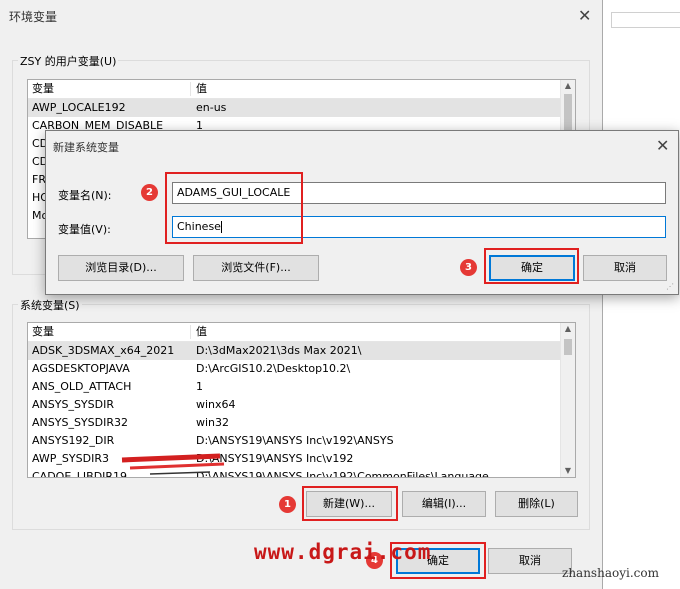 The height and width of the screenshot is (589, 680). I want to click on system-list-scrollbar: ▲ ▼, so click(567, 400).